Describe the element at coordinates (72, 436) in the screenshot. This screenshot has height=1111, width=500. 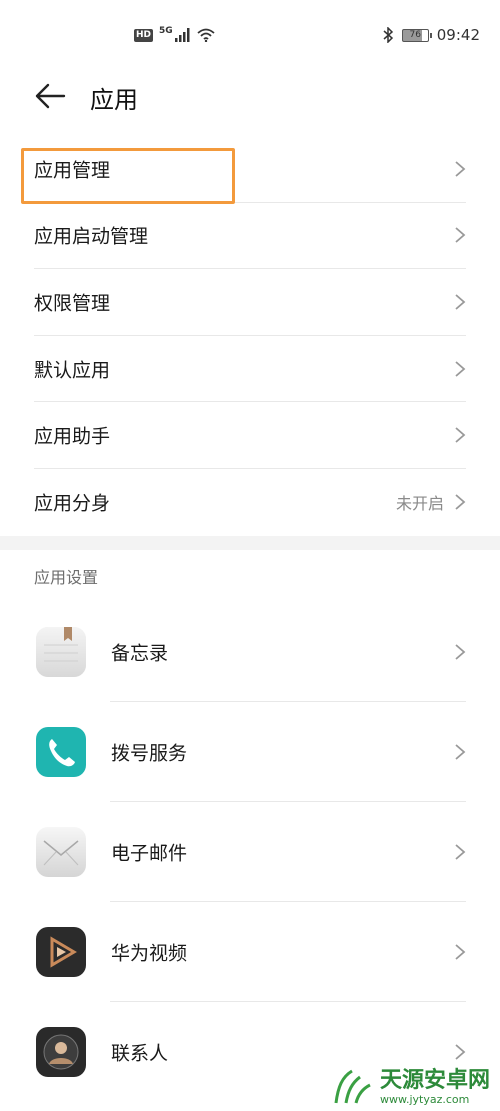
I see `menu-item-label: 应用助手` at that location.